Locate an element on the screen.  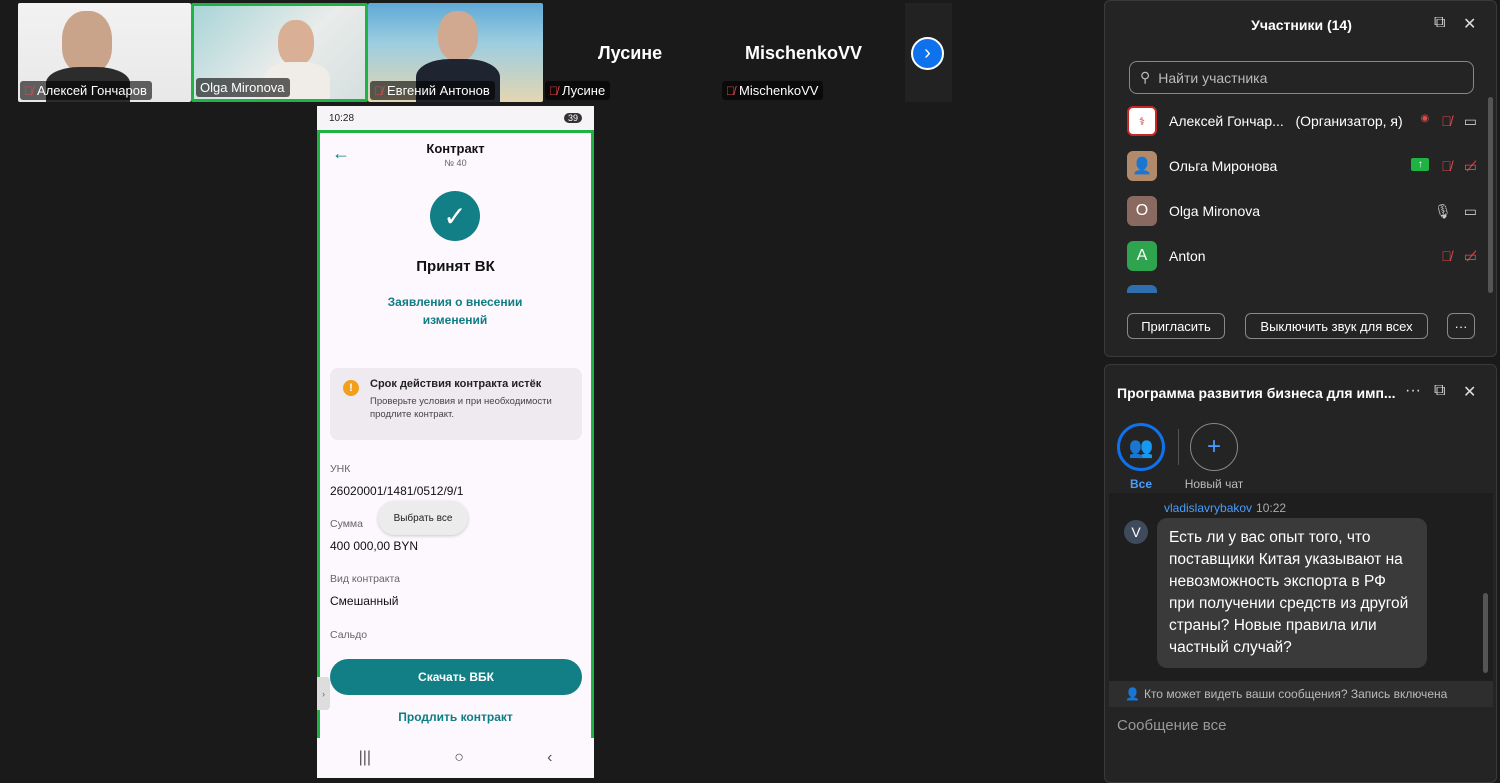
participant-status-icons: 🎙̸ ▭̸ is located at coordinates (1459, 256).